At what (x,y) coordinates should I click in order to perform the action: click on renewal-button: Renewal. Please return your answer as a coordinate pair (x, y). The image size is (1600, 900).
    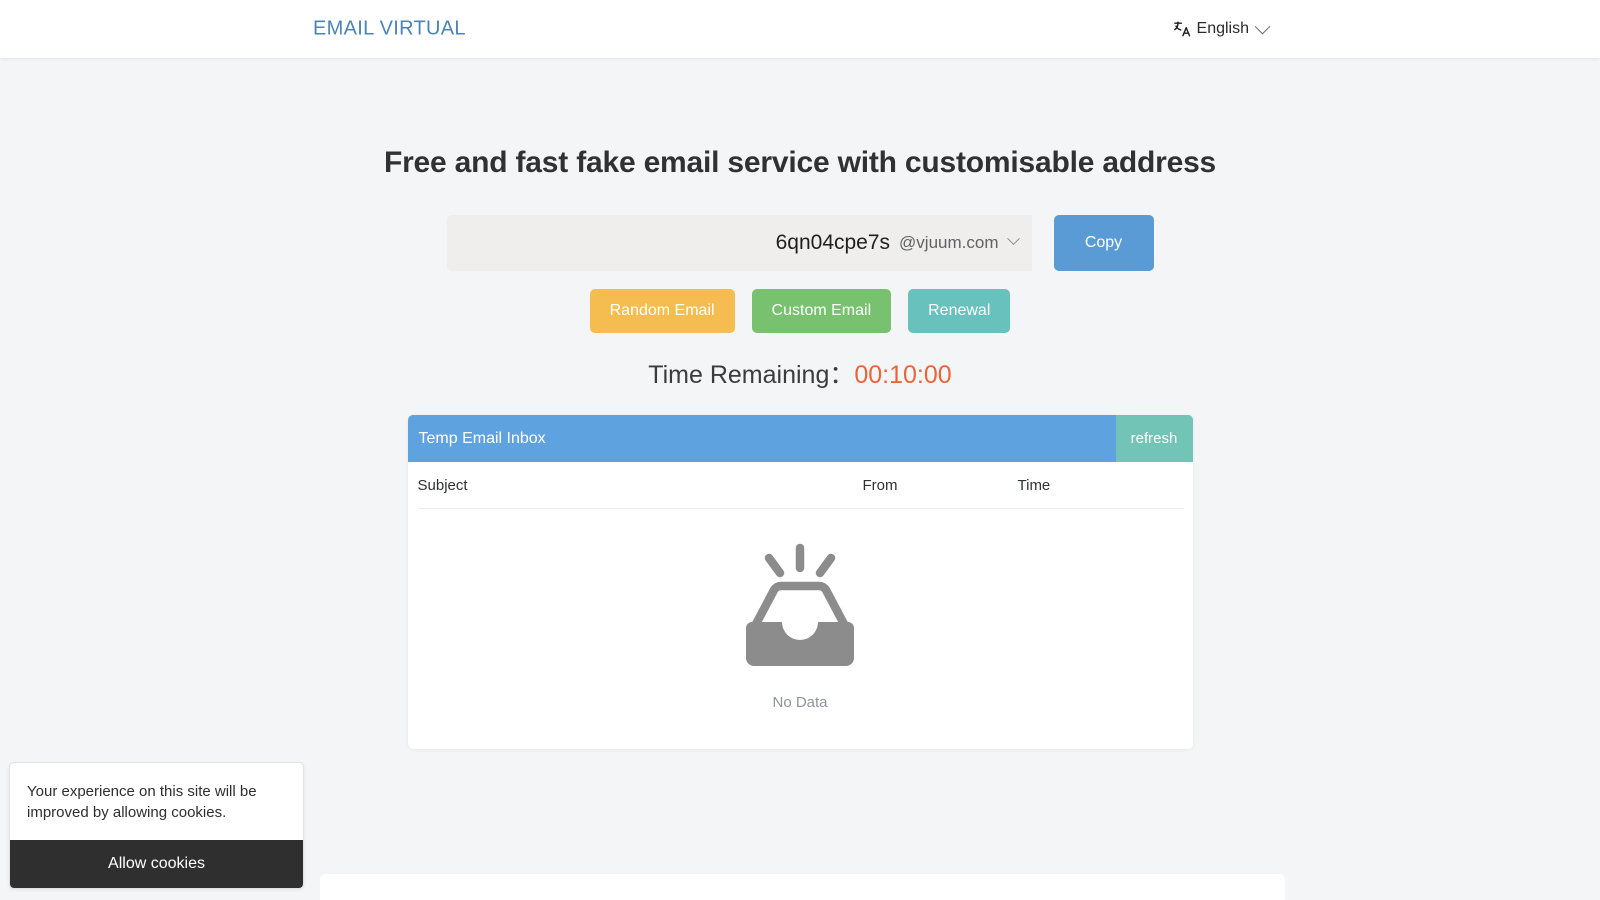
    Looking at the image, I should click on (959, 311).